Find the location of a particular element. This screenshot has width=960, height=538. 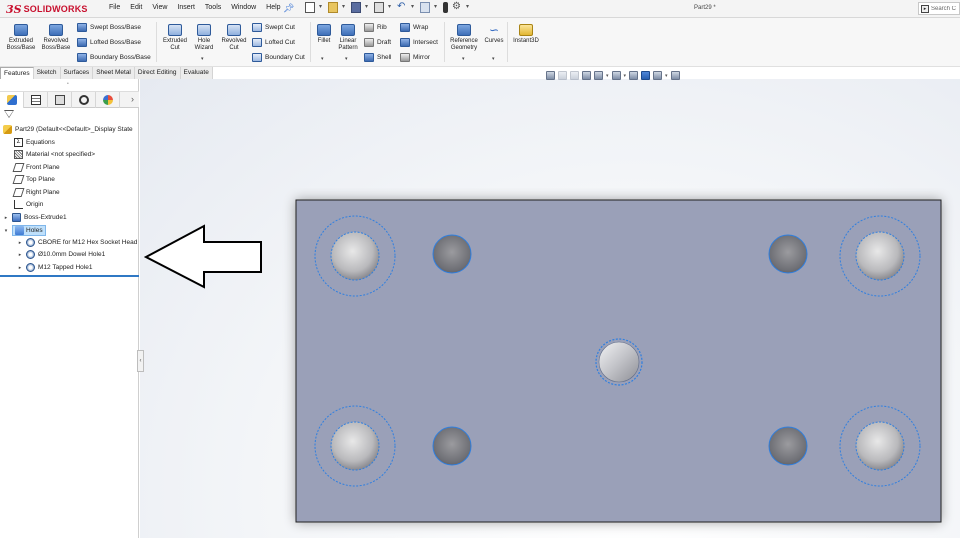

tree-item-right-plane: Right Plane is located at coordinates (36, 192).